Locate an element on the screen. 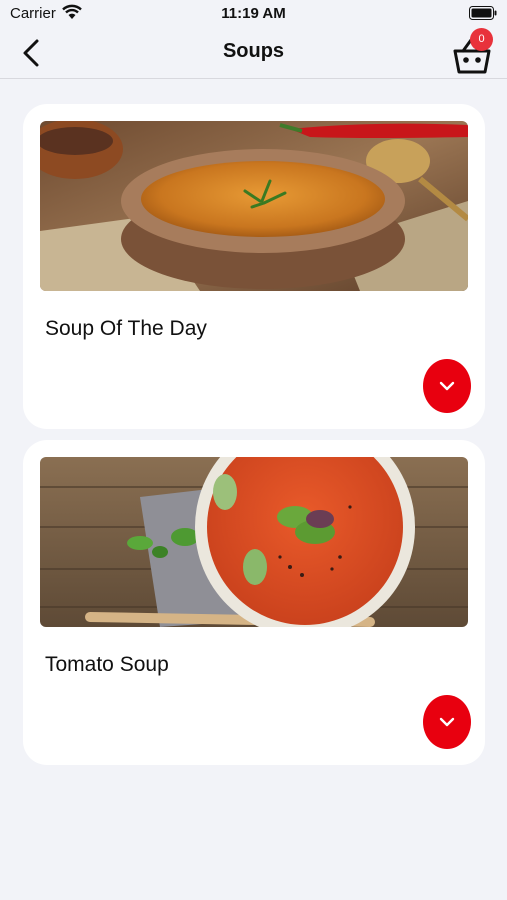  battery-icon is located at coordinates (483, 13).